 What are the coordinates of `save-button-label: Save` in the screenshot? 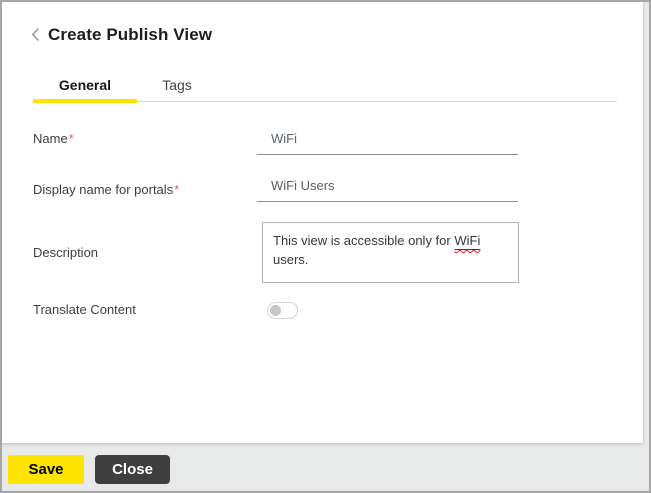 It's located at (46, 469).